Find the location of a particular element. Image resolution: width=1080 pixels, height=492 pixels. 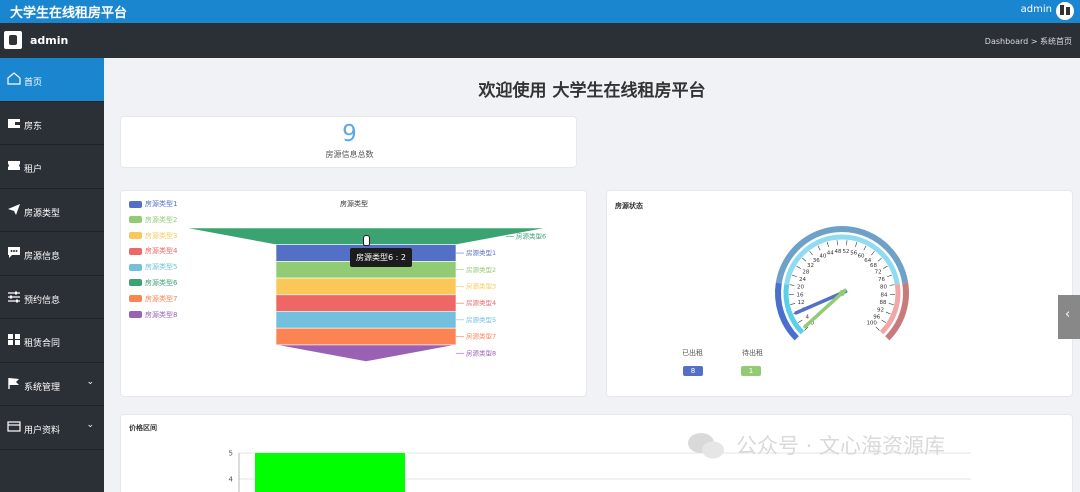

gauge-tick-label: 28 is located at coordinates (805, 273).